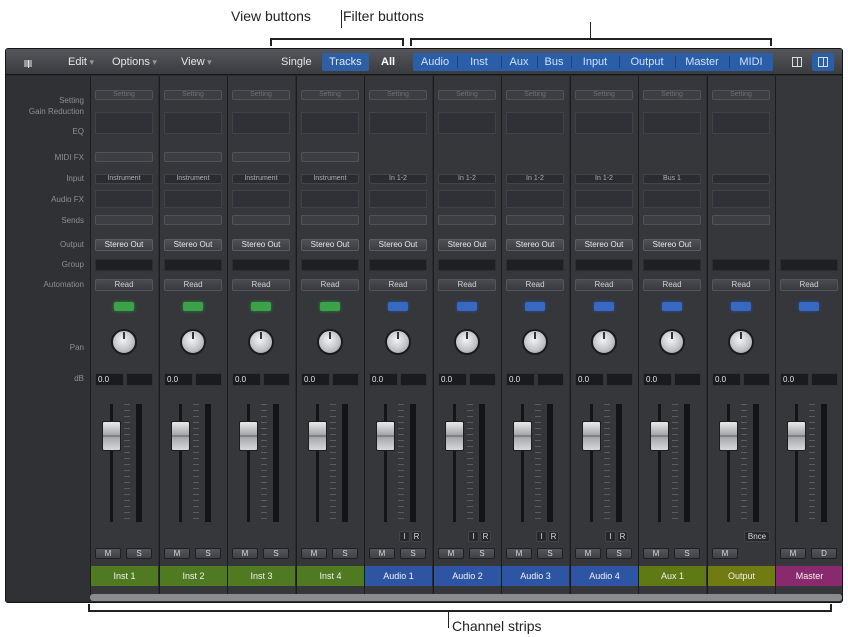 The image size is (848, 637). I want to click on solo-button: D, so click(824, 553).